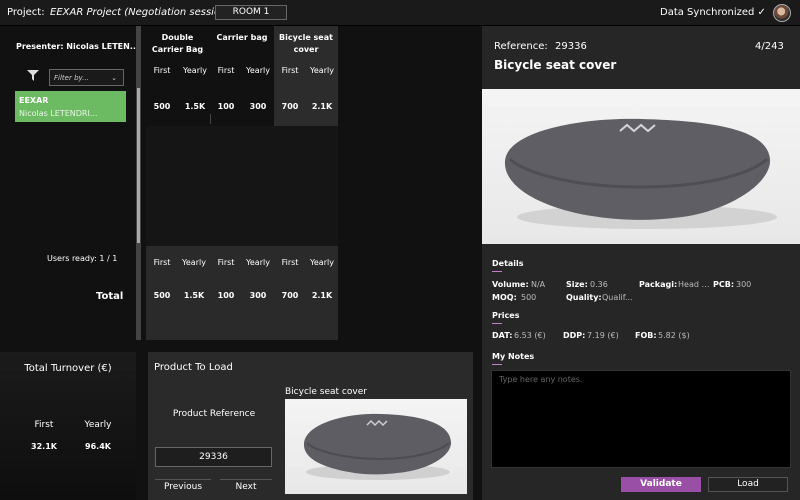  I want to click on details-header: Details, so click(508, 263).